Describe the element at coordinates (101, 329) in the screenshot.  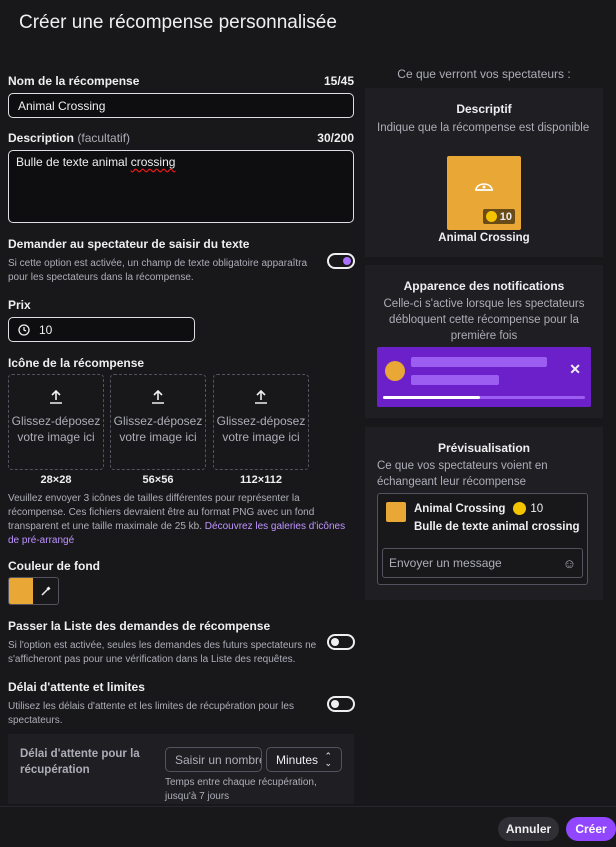
I see `price-input: 10` at that location.